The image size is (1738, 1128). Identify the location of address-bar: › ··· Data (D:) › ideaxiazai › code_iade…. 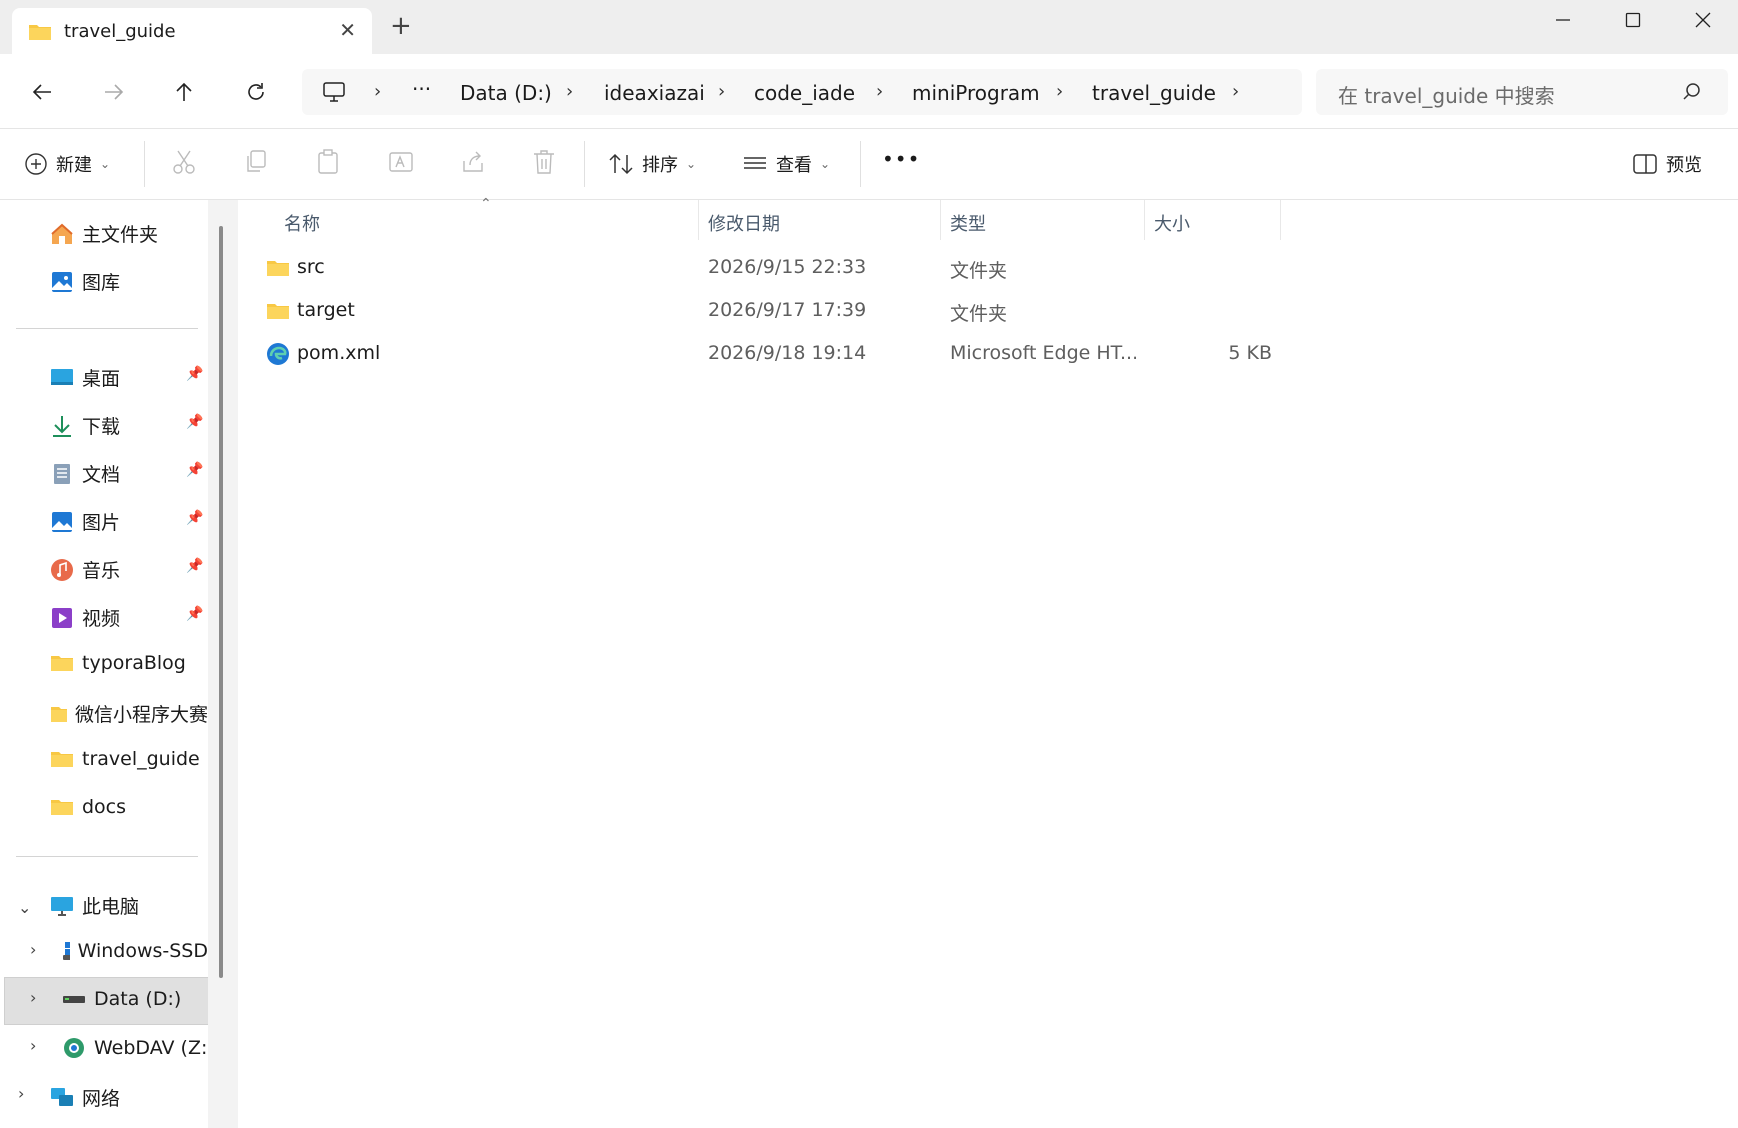
(802, 92).